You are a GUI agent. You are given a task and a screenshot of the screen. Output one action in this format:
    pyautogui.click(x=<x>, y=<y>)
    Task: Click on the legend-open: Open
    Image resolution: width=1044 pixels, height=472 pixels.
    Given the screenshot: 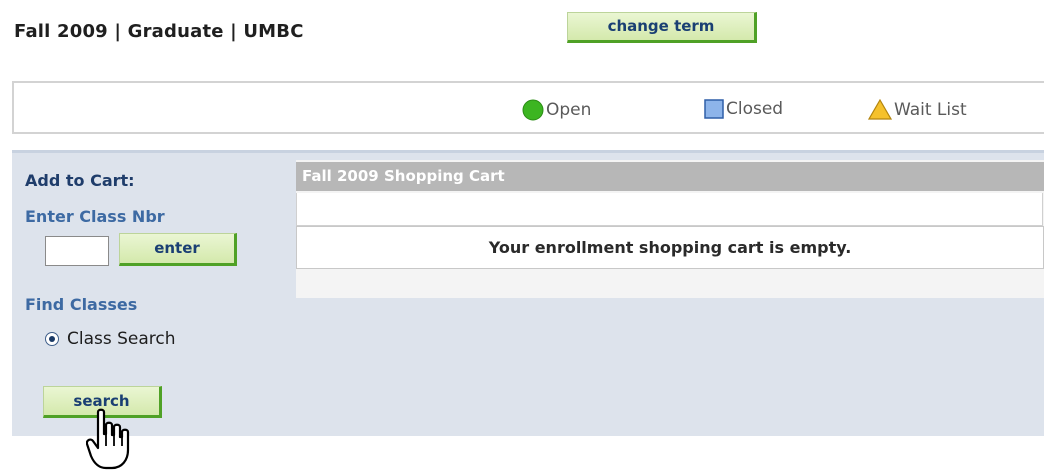 What is the action you would take?
    pyautogui.click(x=556, y=110)
    